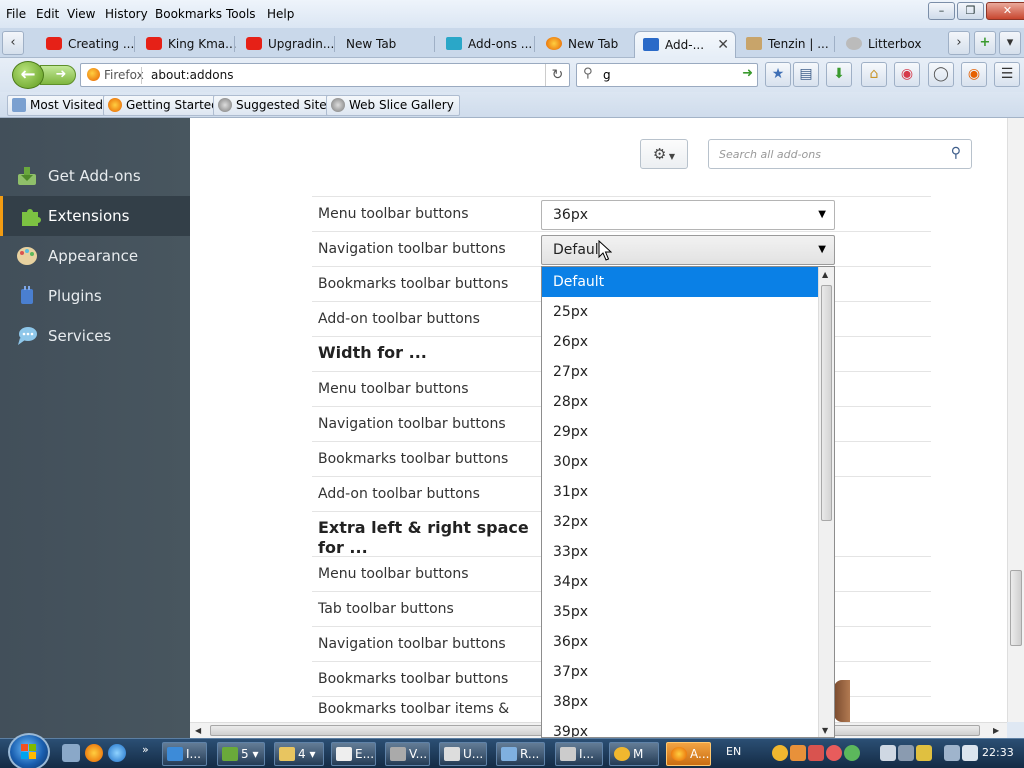 Image resolution: width=1024 pixels, height=768 pixels. Describe the element at coordinates (667, 75) in the screenshot. I see `search-bar: ⚲ g ➜` at that location.